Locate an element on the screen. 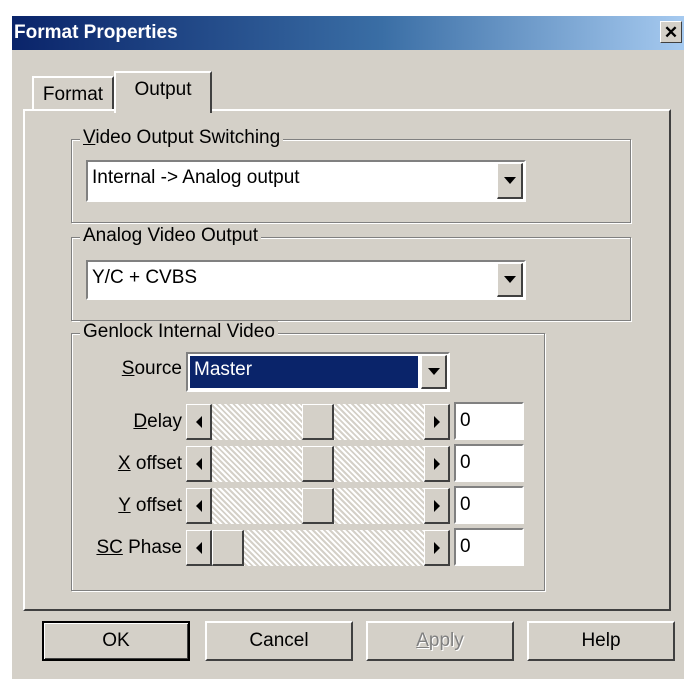 This screenshot has width=684, height=679. delay-slider is located at coordinates (318, 422).